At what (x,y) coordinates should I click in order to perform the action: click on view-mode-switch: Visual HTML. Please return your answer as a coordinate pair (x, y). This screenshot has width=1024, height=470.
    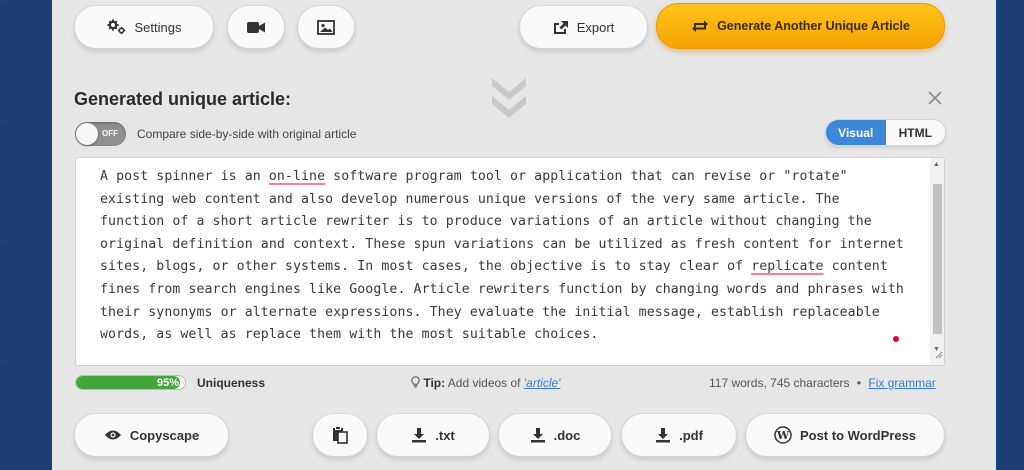
    Looking at the image, I should click on (885, 132).